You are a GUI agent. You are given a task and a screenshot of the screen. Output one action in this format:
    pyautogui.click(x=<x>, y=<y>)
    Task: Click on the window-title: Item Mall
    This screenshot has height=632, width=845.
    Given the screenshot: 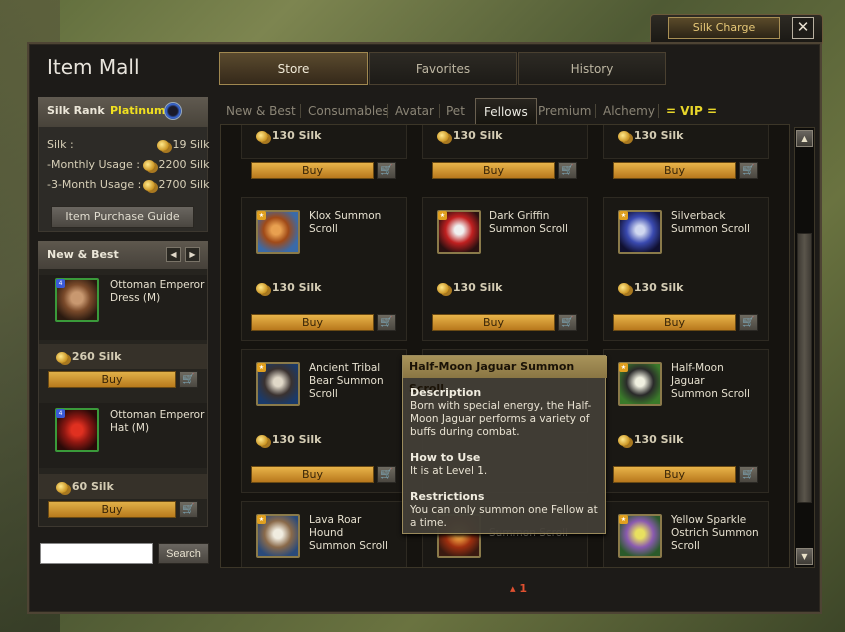 What is the action you would take?
    pyautogui.click(x=93, y=67)
    